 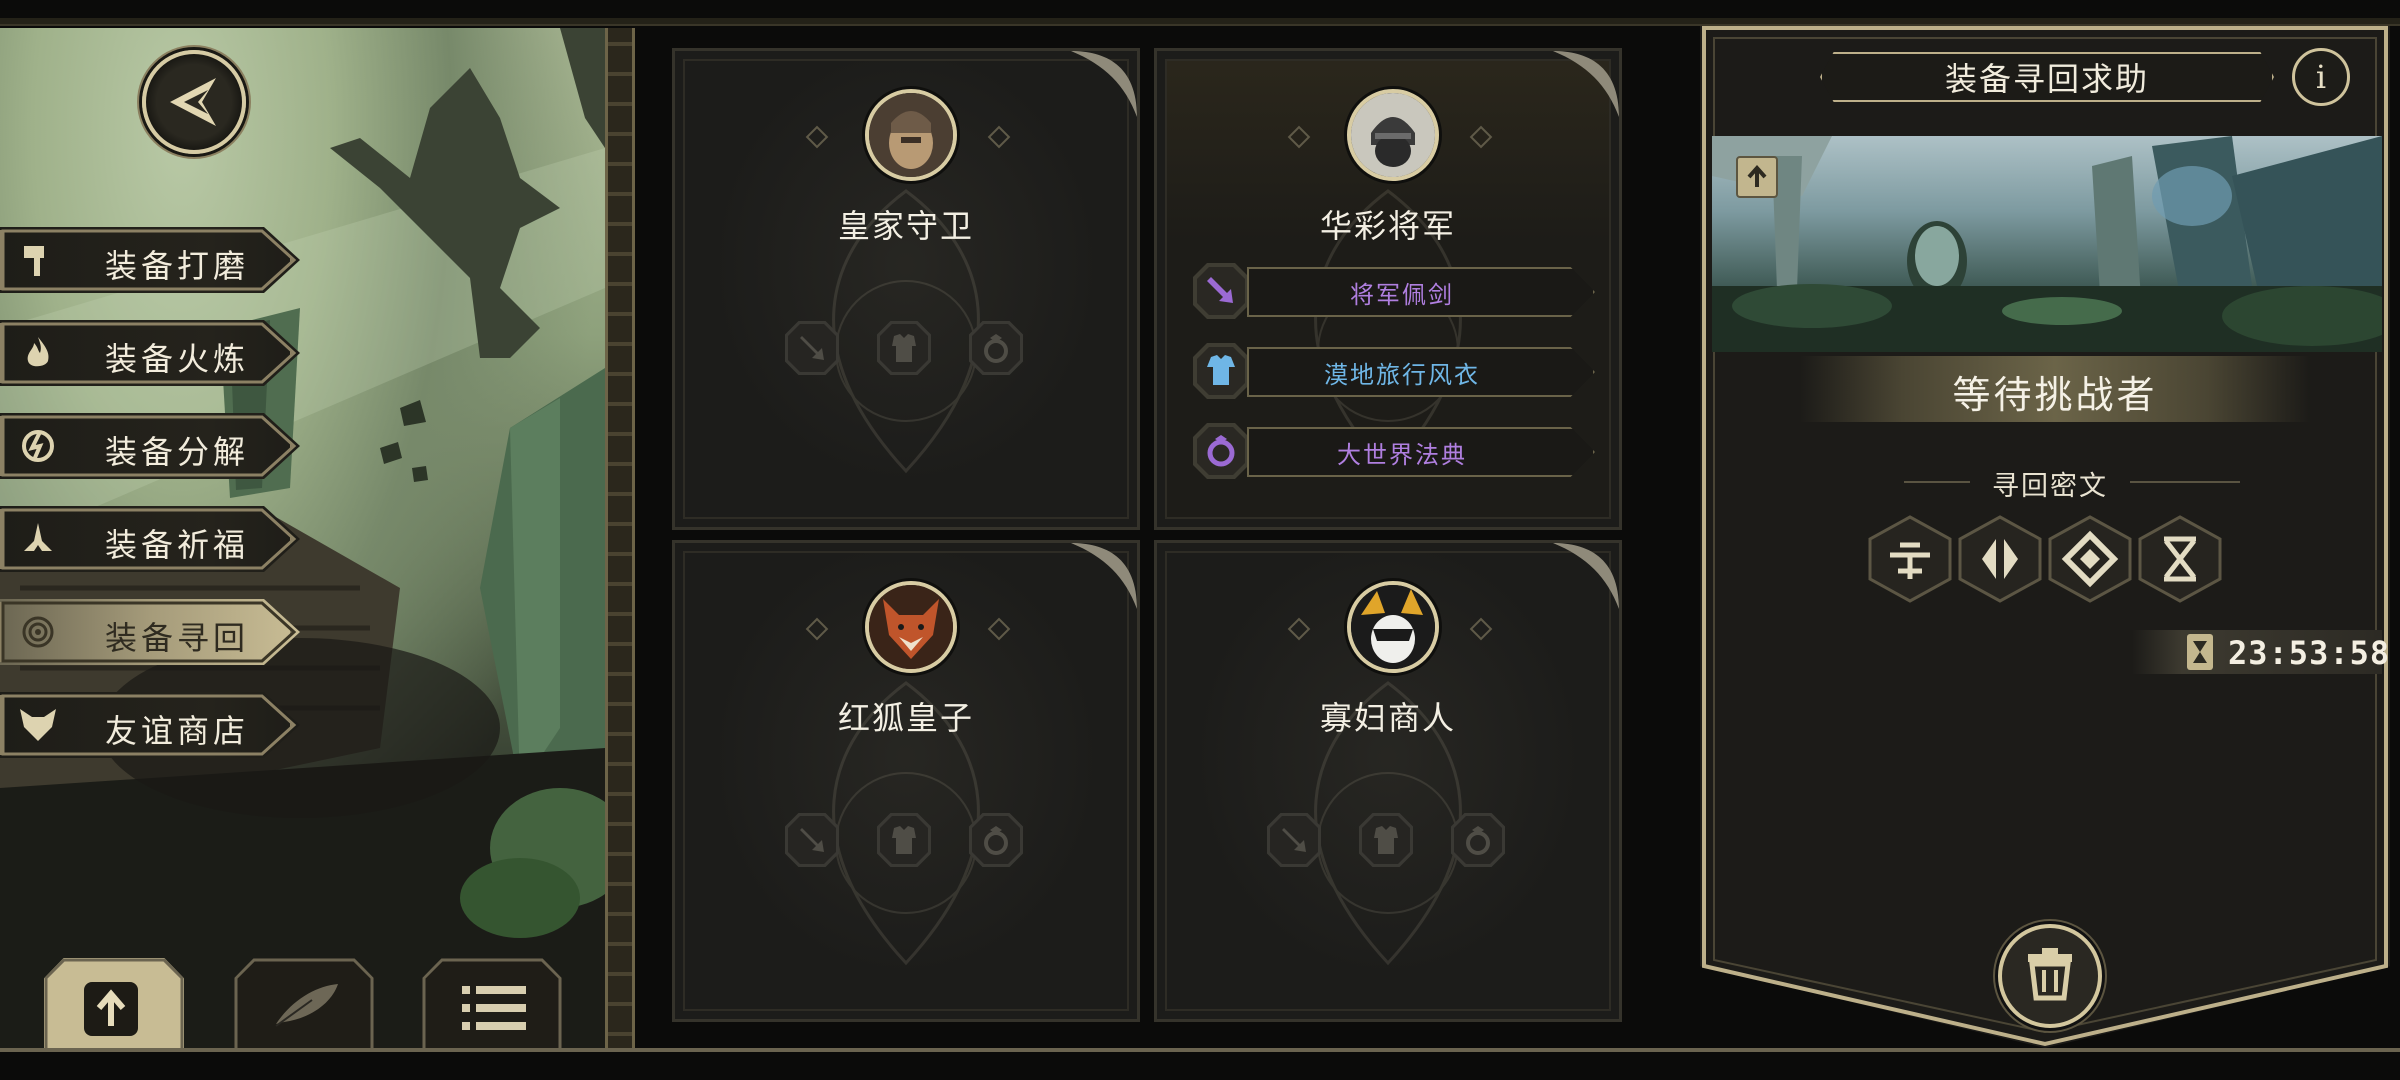 What do you see at coordinates (2055, 395) in the screenshot?
I see `status-label: 等待挑战者` at bounding box center [2055, 395].